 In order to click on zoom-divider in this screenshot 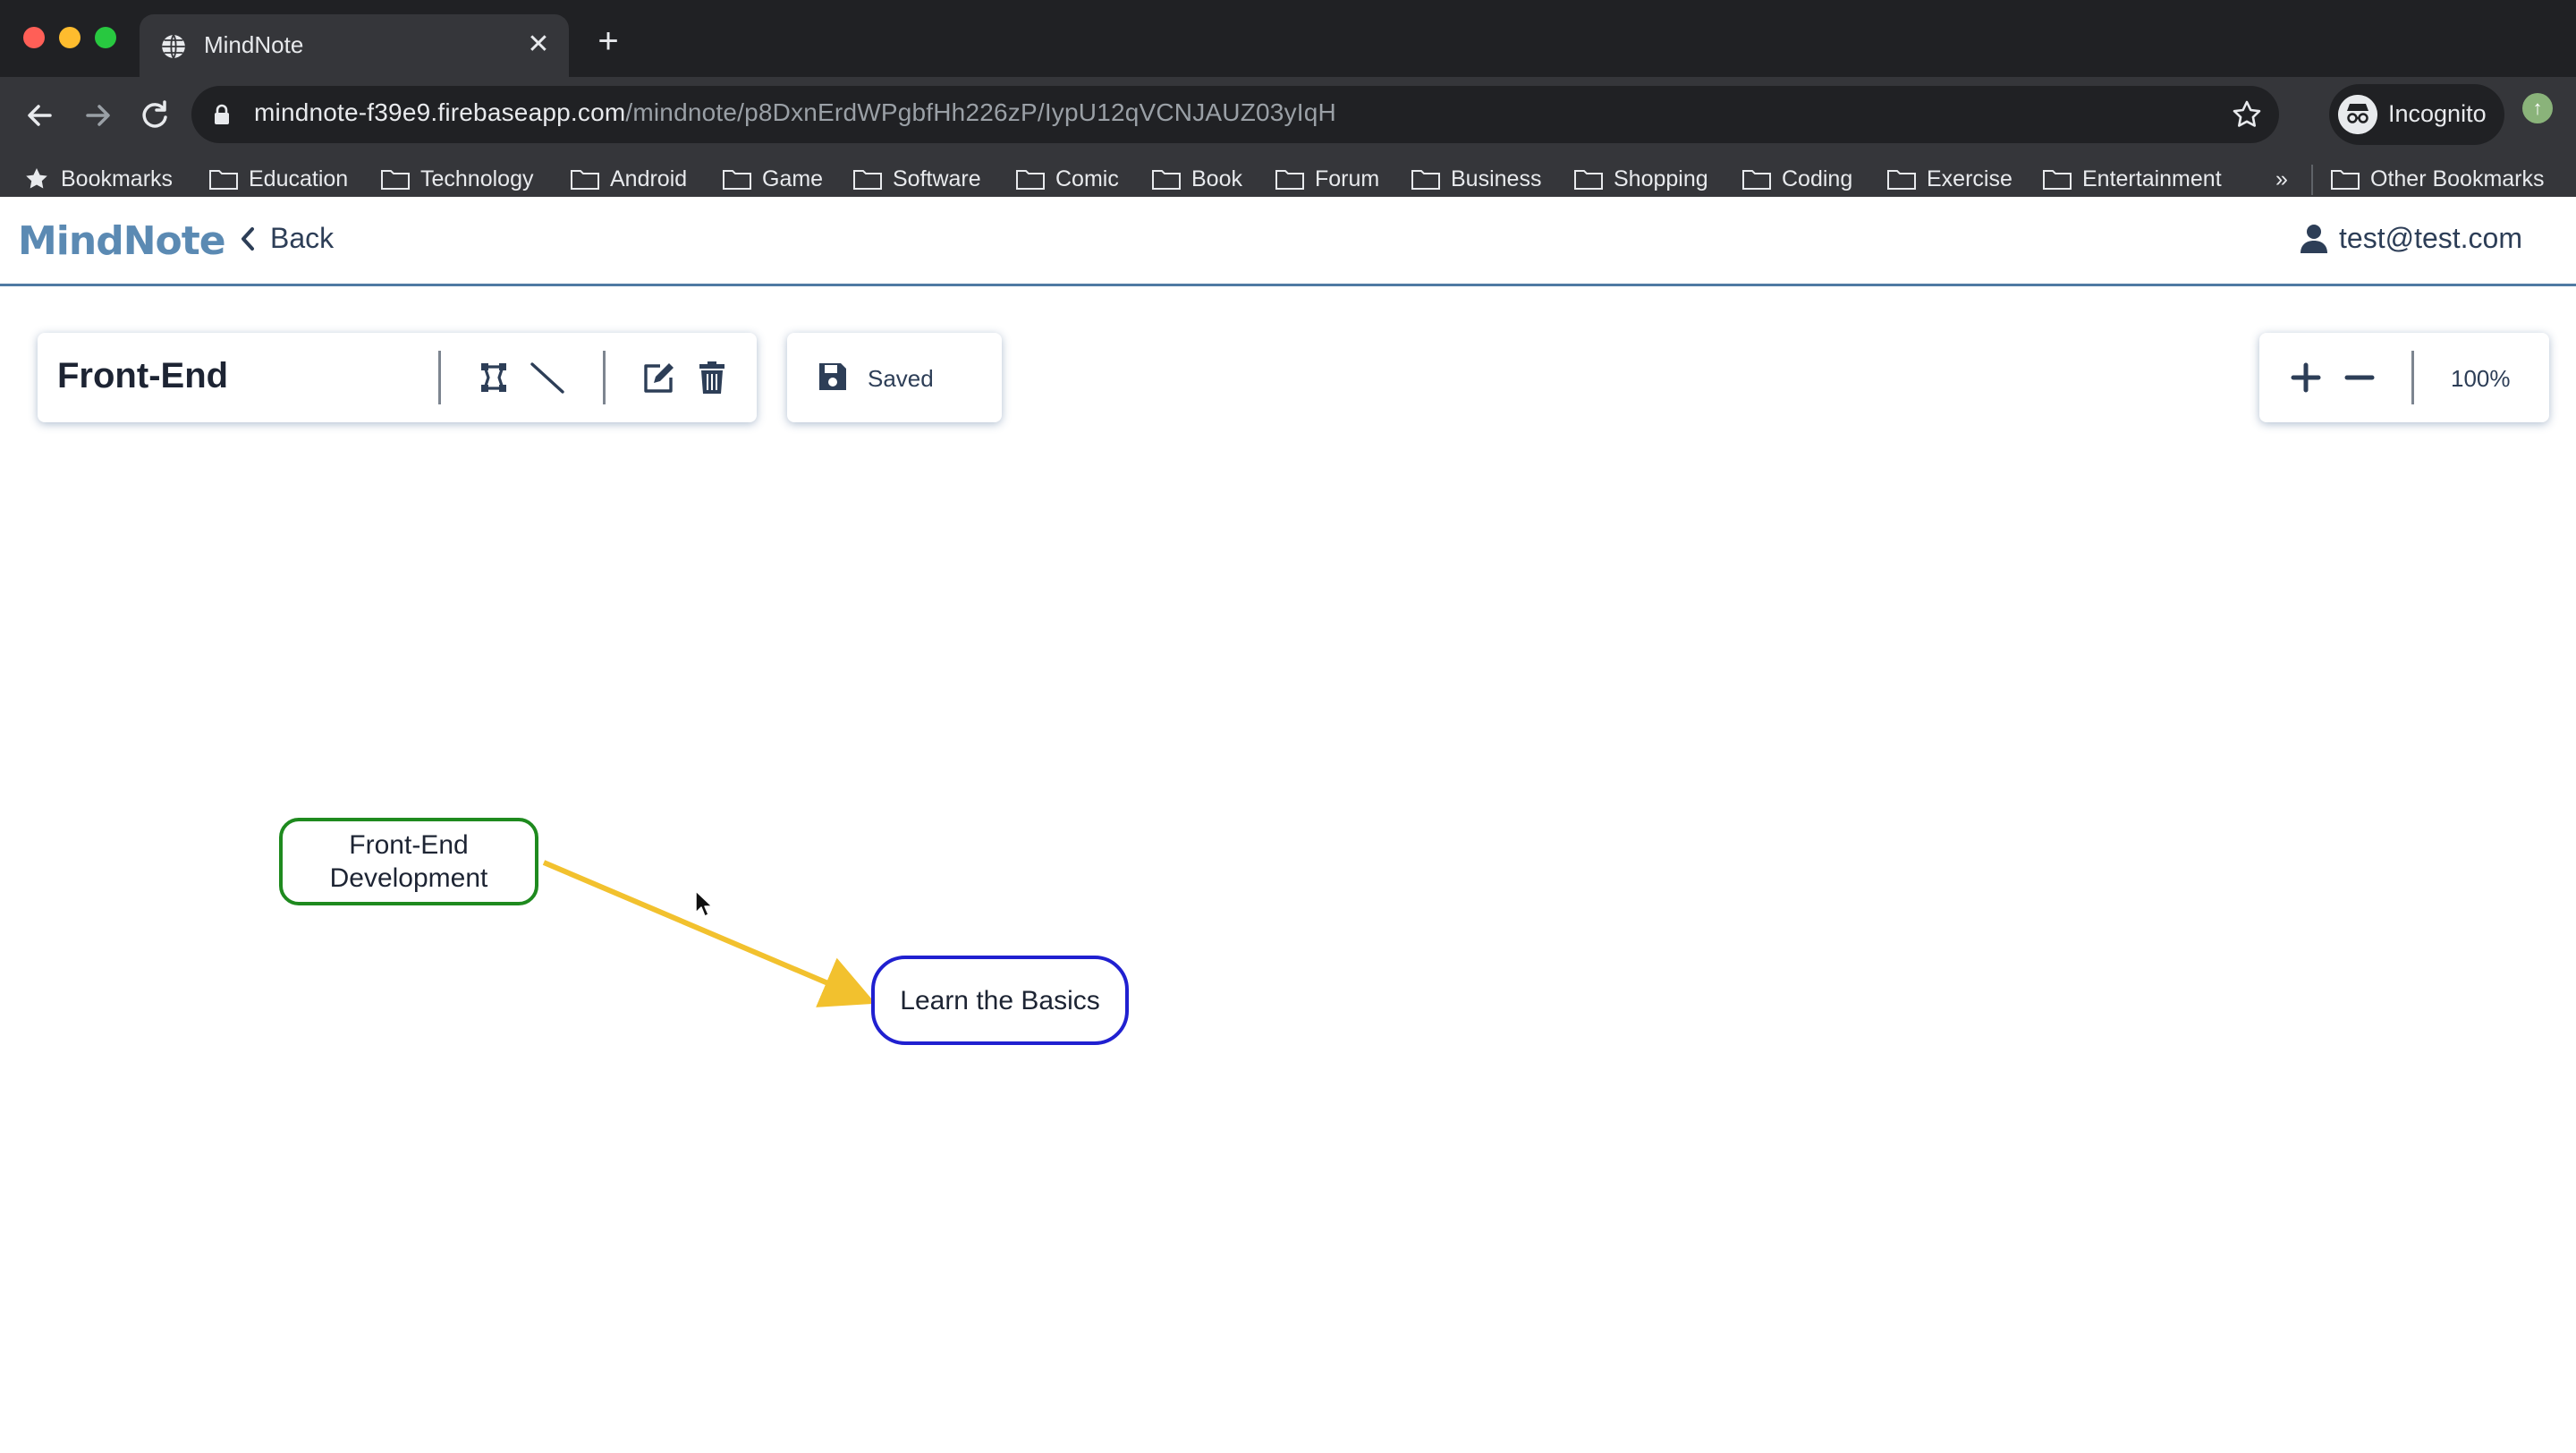, I will do `click(2412, 377)`.